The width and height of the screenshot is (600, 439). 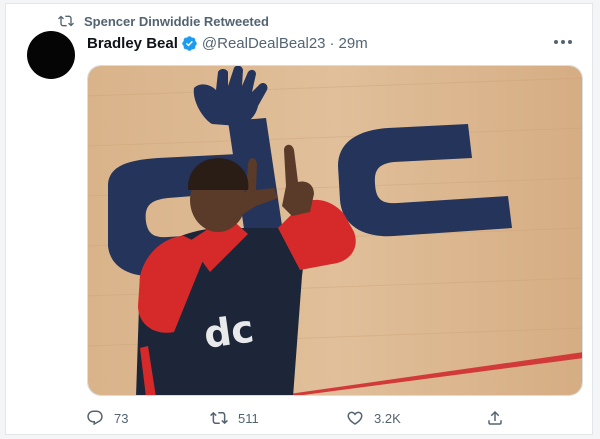 What do you see at coordinates (337, 43) in the screenshot?
I see `tweet-header: Bradley Beal @RealDealBeal23 · 29m` at bounding box center [337, 43].